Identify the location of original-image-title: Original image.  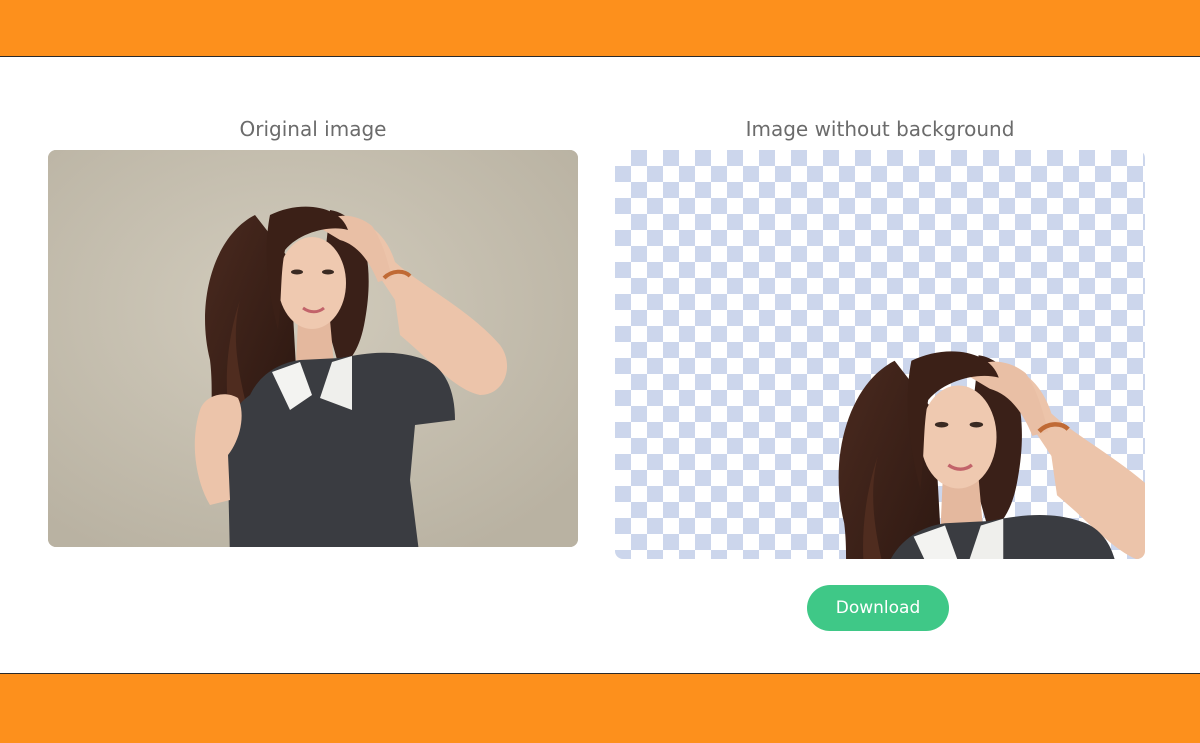
(313, 129).